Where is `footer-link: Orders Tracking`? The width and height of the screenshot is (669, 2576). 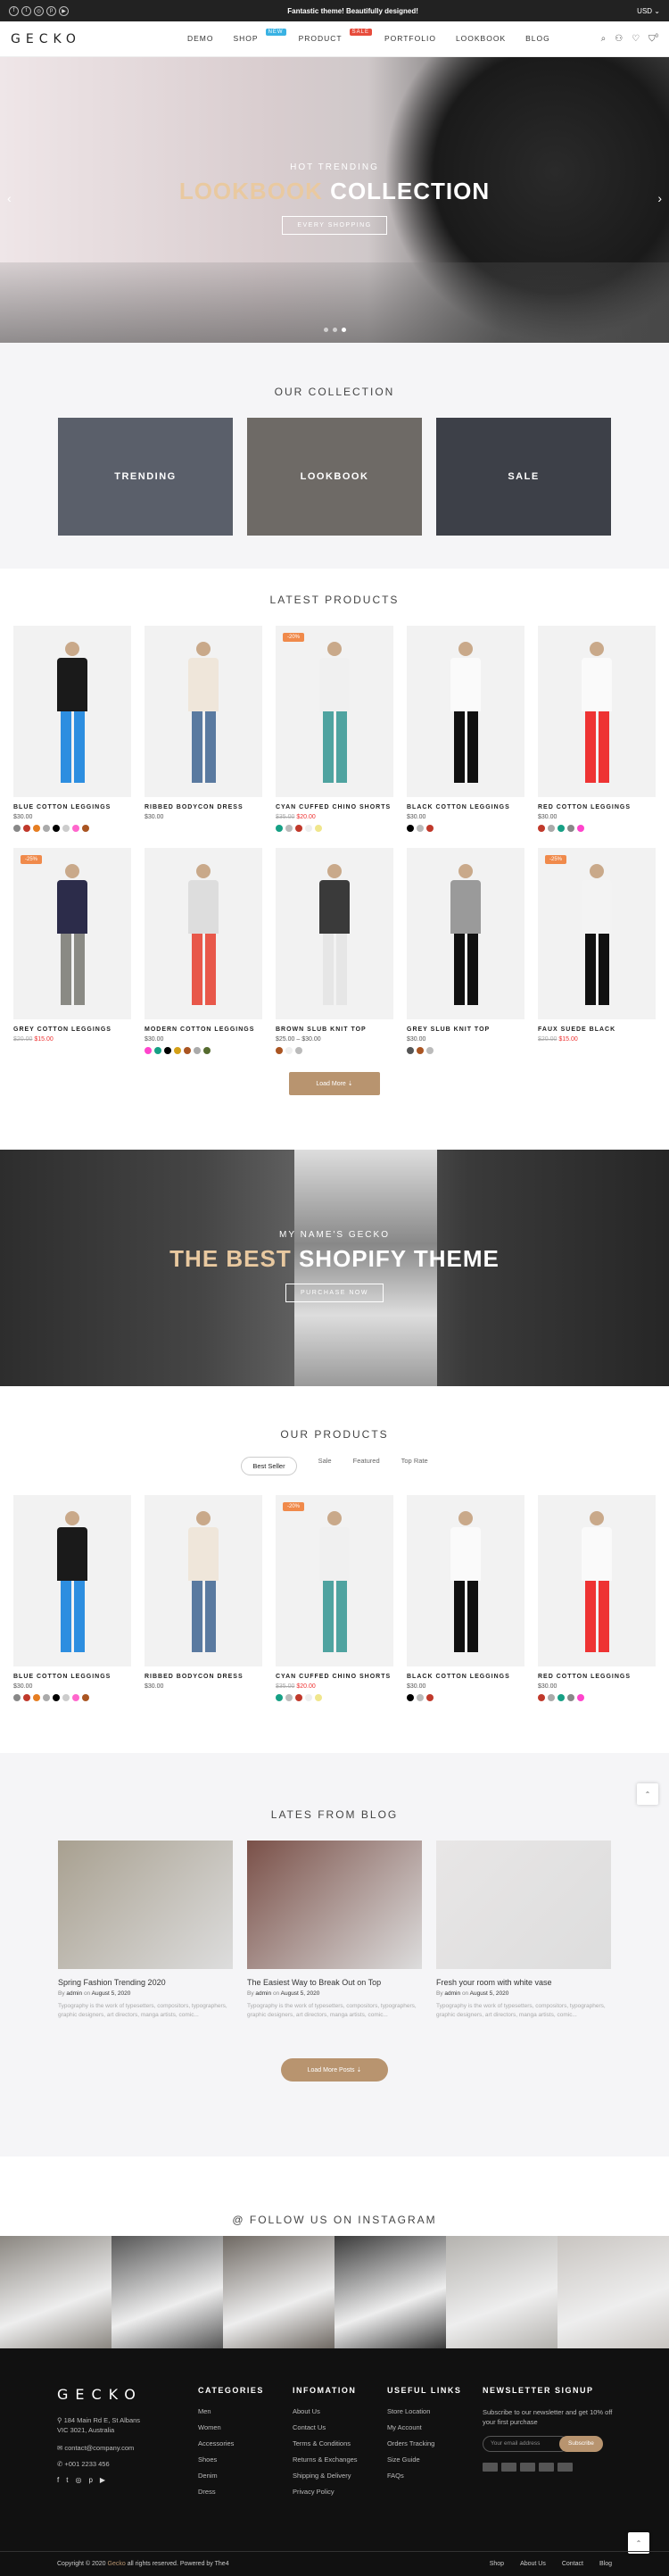
footer-link: Orders Tracking is located at coordinates (424, 2443).